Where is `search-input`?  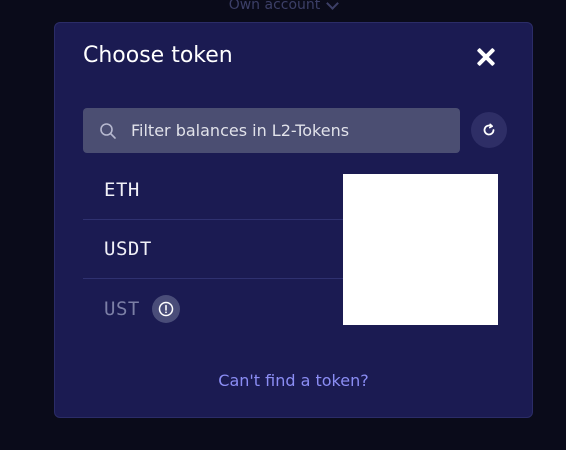 search-input is located at coordinates (294, 130).